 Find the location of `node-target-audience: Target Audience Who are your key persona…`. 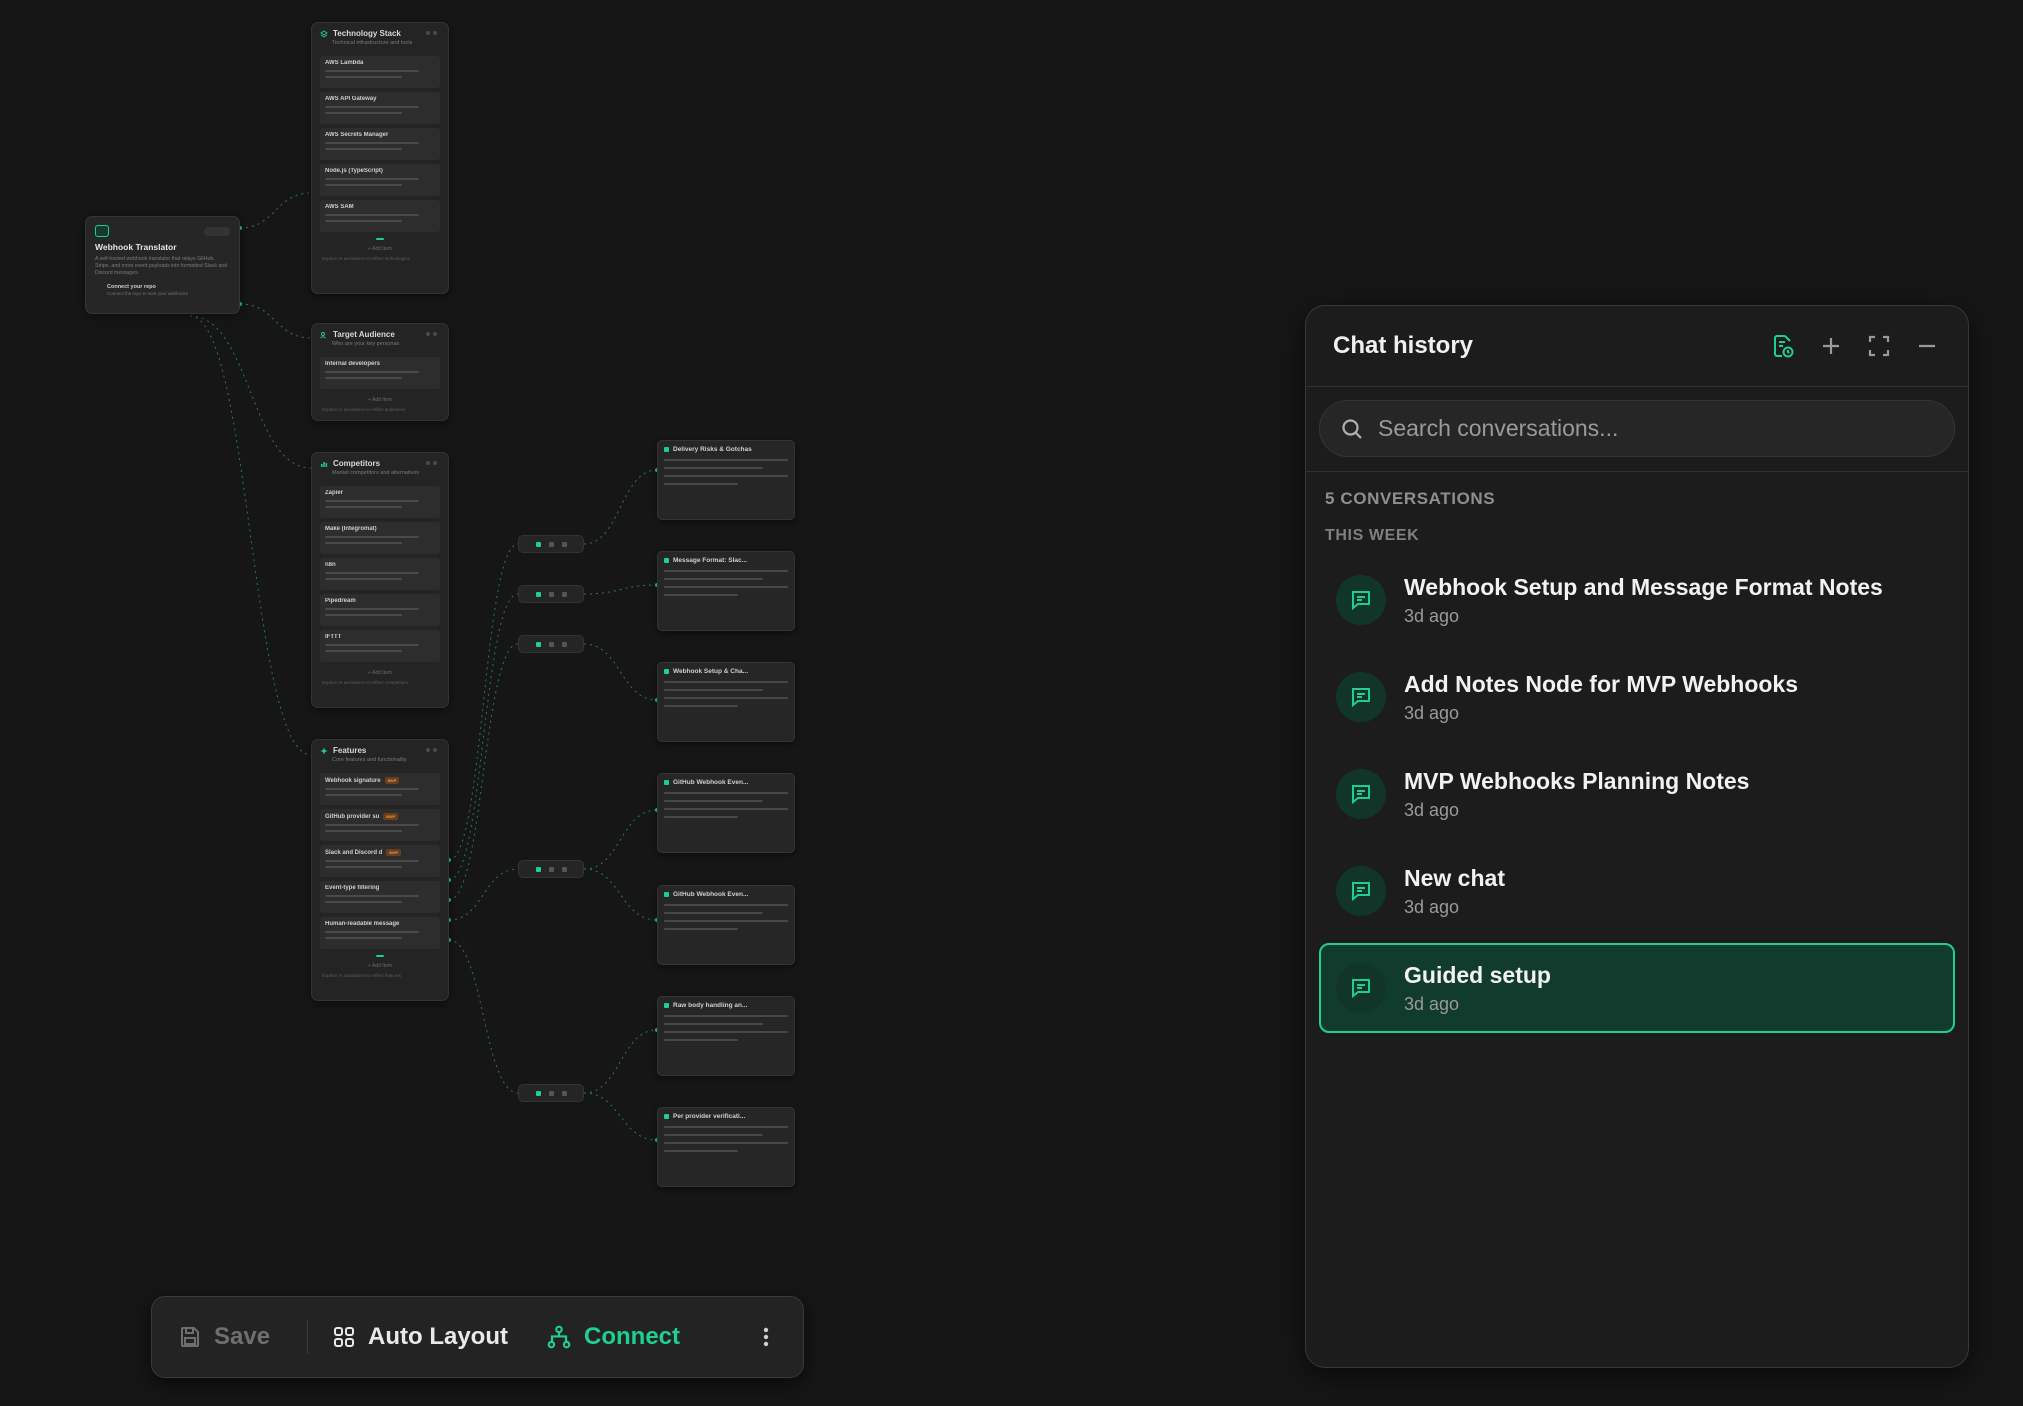

node-target-audience: Target Audience Who are your key persona… is located at coordinates (380, 372).